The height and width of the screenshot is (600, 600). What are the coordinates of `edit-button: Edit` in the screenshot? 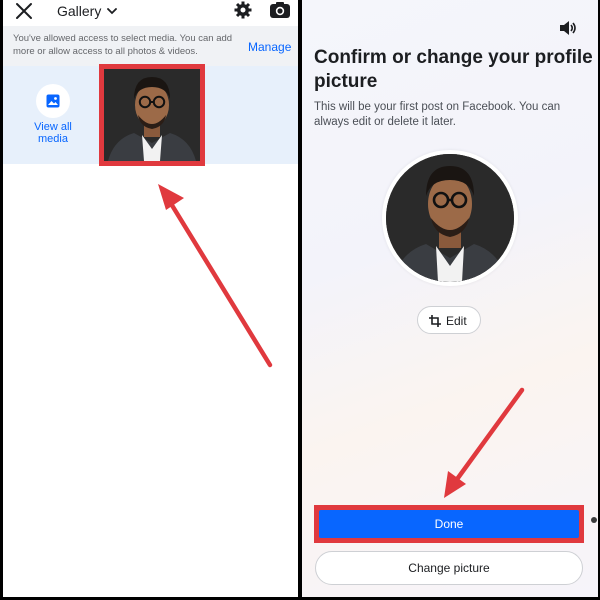 It's located at (449, 320).